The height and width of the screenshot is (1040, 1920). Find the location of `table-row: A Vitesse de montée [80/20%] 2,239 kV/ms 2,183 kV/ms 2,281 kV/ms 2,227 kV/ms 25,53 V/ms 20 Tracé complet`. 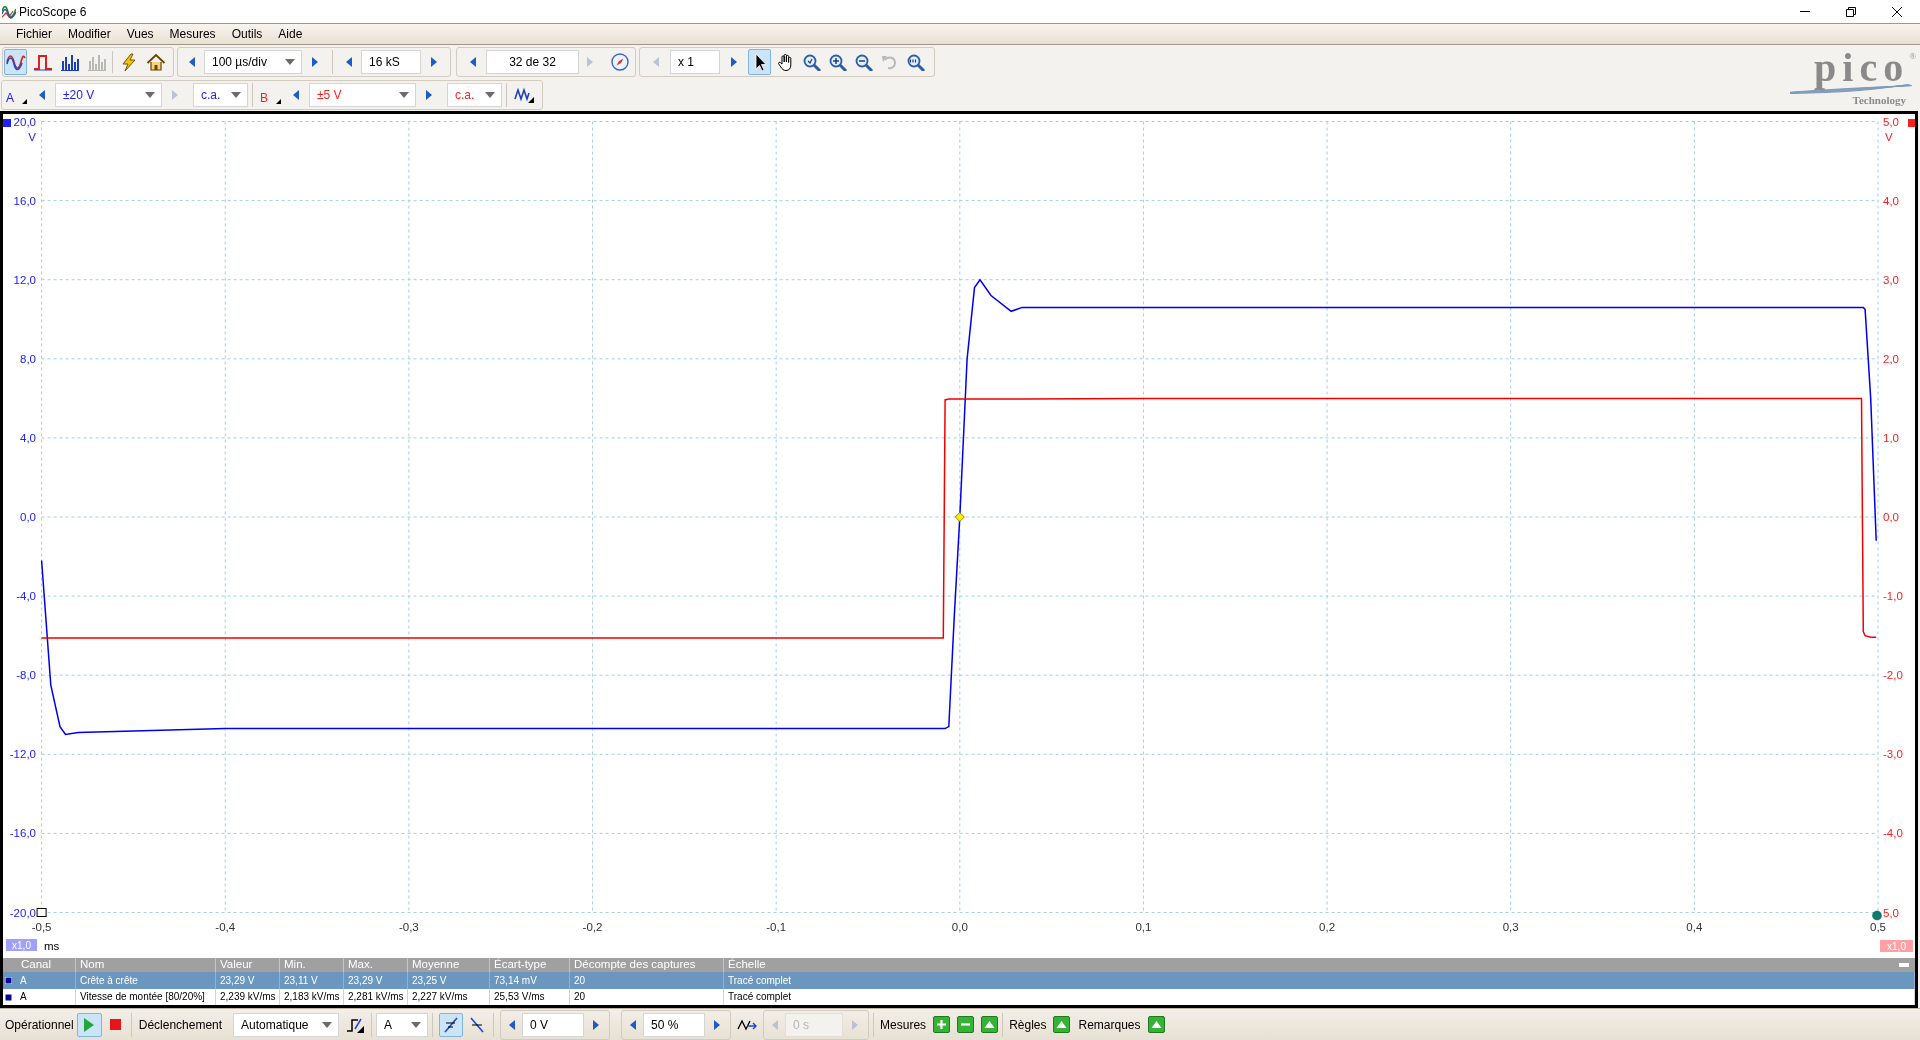

table-row: A Vitesse de montée [80/20%] 2,239 kV/ms 2,183 kV/ms 2,281 kV/ms 2,227 kV/ms 25,53 V/ms 20 Tracé complet is located at coordinates (959, 997).